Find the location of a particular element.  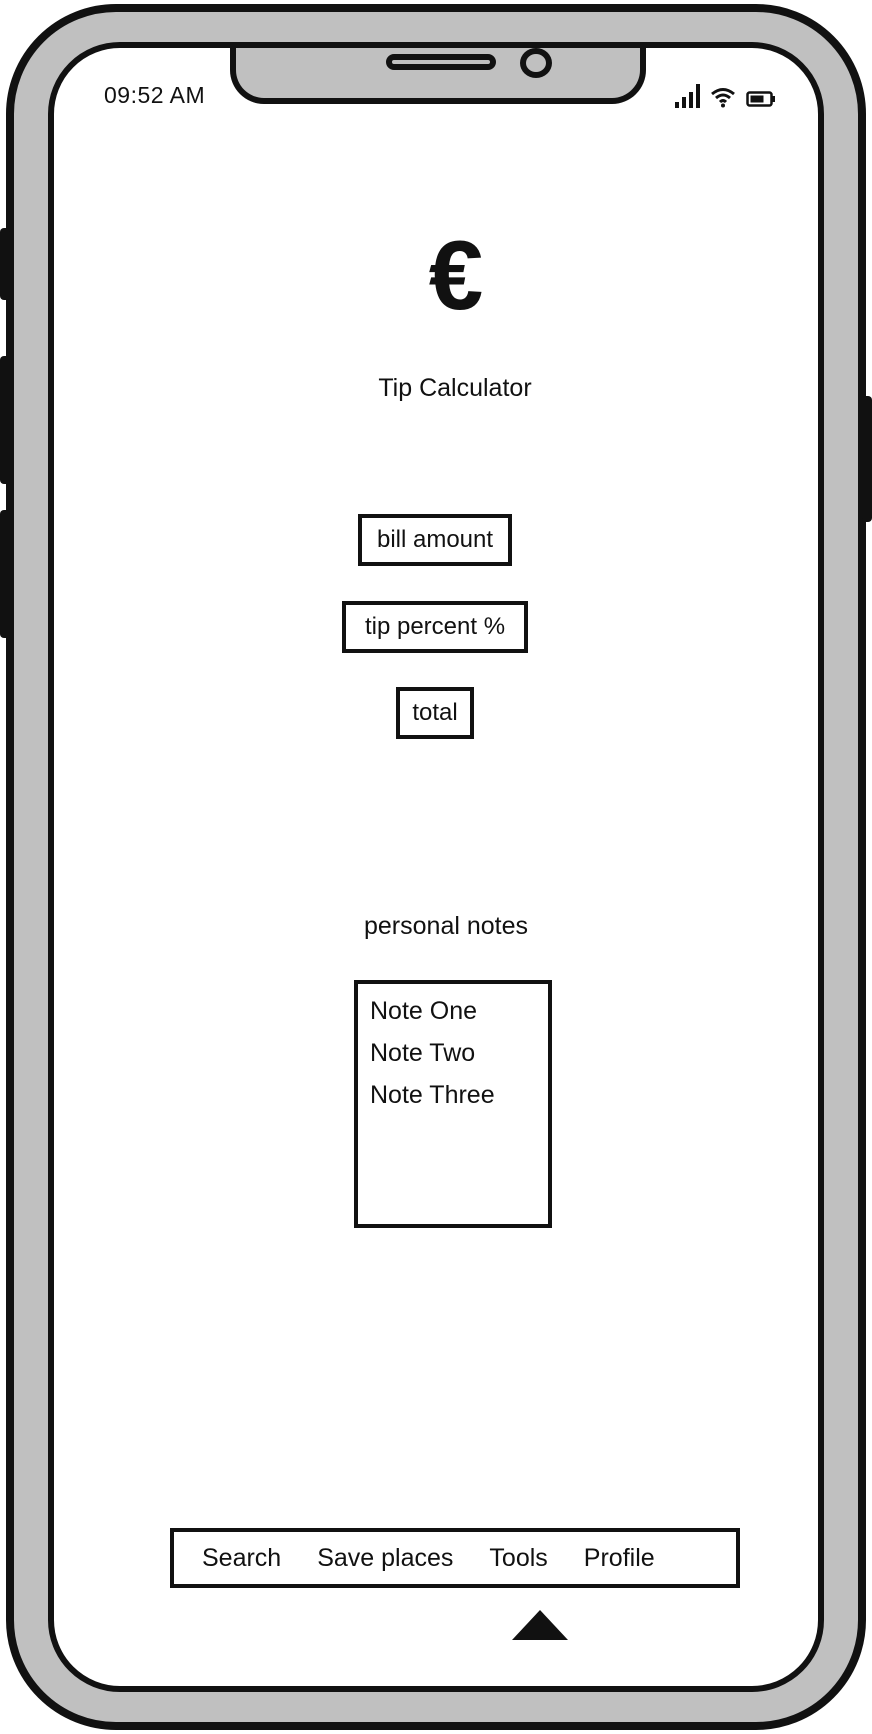

bill-amount-input: bill amount is located at coordinates (435, 540).